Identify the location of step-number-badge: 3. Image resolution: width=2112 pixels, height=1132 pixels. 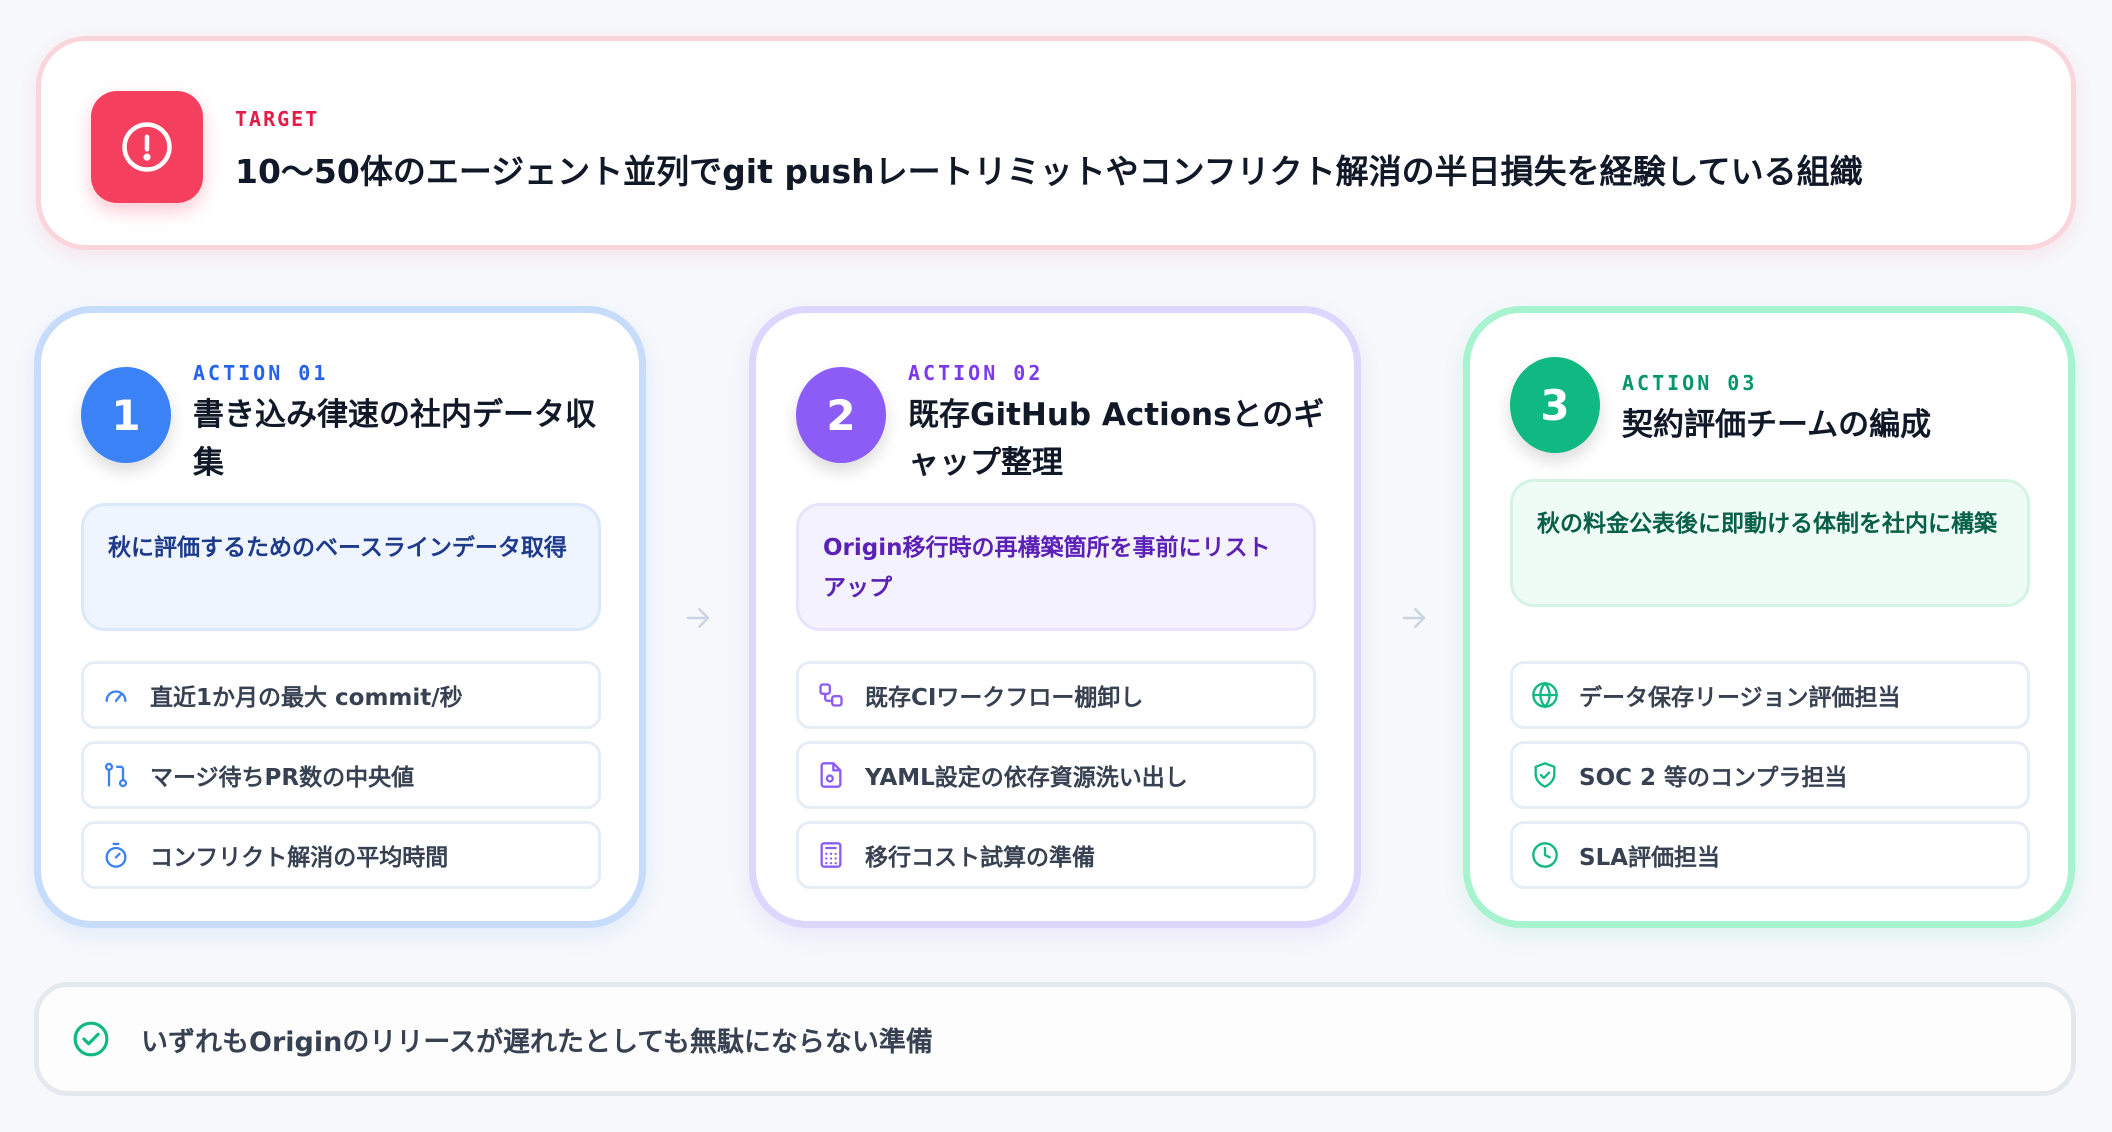
(1555, 405).